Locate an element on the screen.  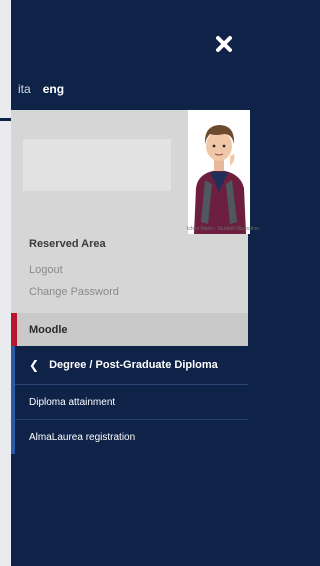
submenu-header-label: Degree / Post-Graduate Diploma is located at coordinates (133, 365).